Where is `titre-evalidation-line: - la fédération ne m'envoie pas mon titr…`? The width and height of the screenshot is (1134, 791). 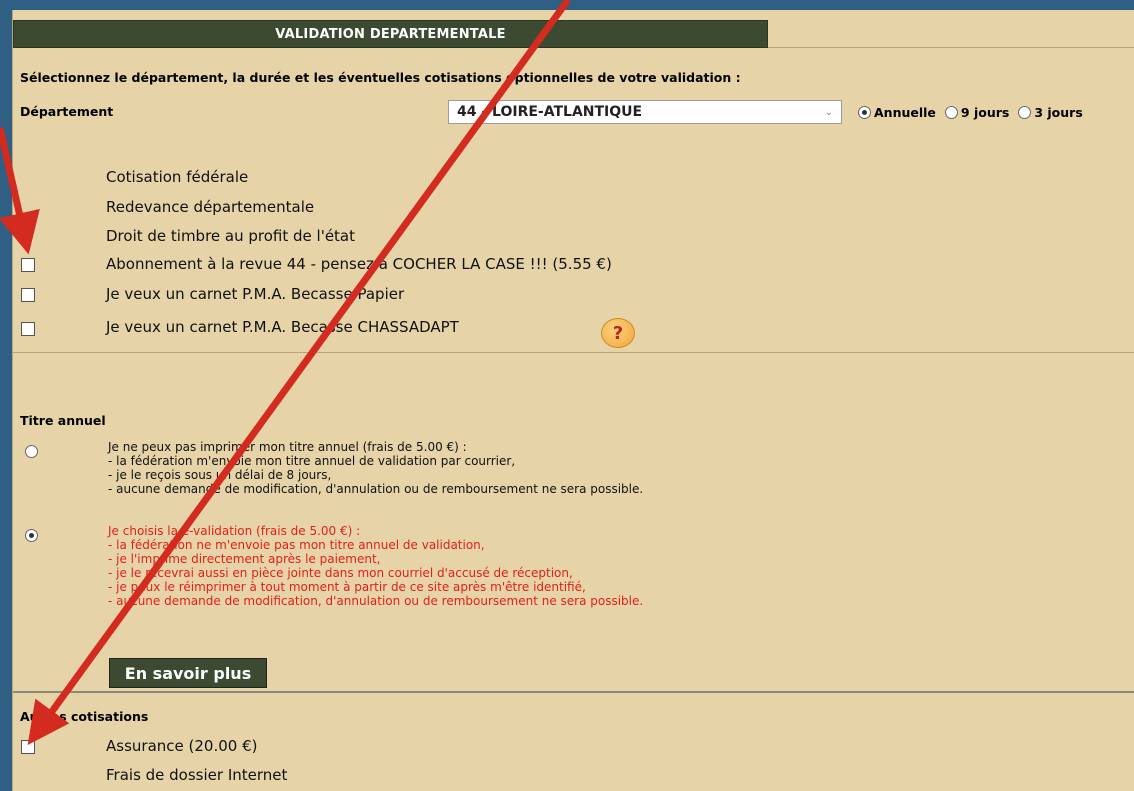 titre-evalidation-line: - la fédération ne m'envoie pas mon titr… is located at coordinates (296, 545).